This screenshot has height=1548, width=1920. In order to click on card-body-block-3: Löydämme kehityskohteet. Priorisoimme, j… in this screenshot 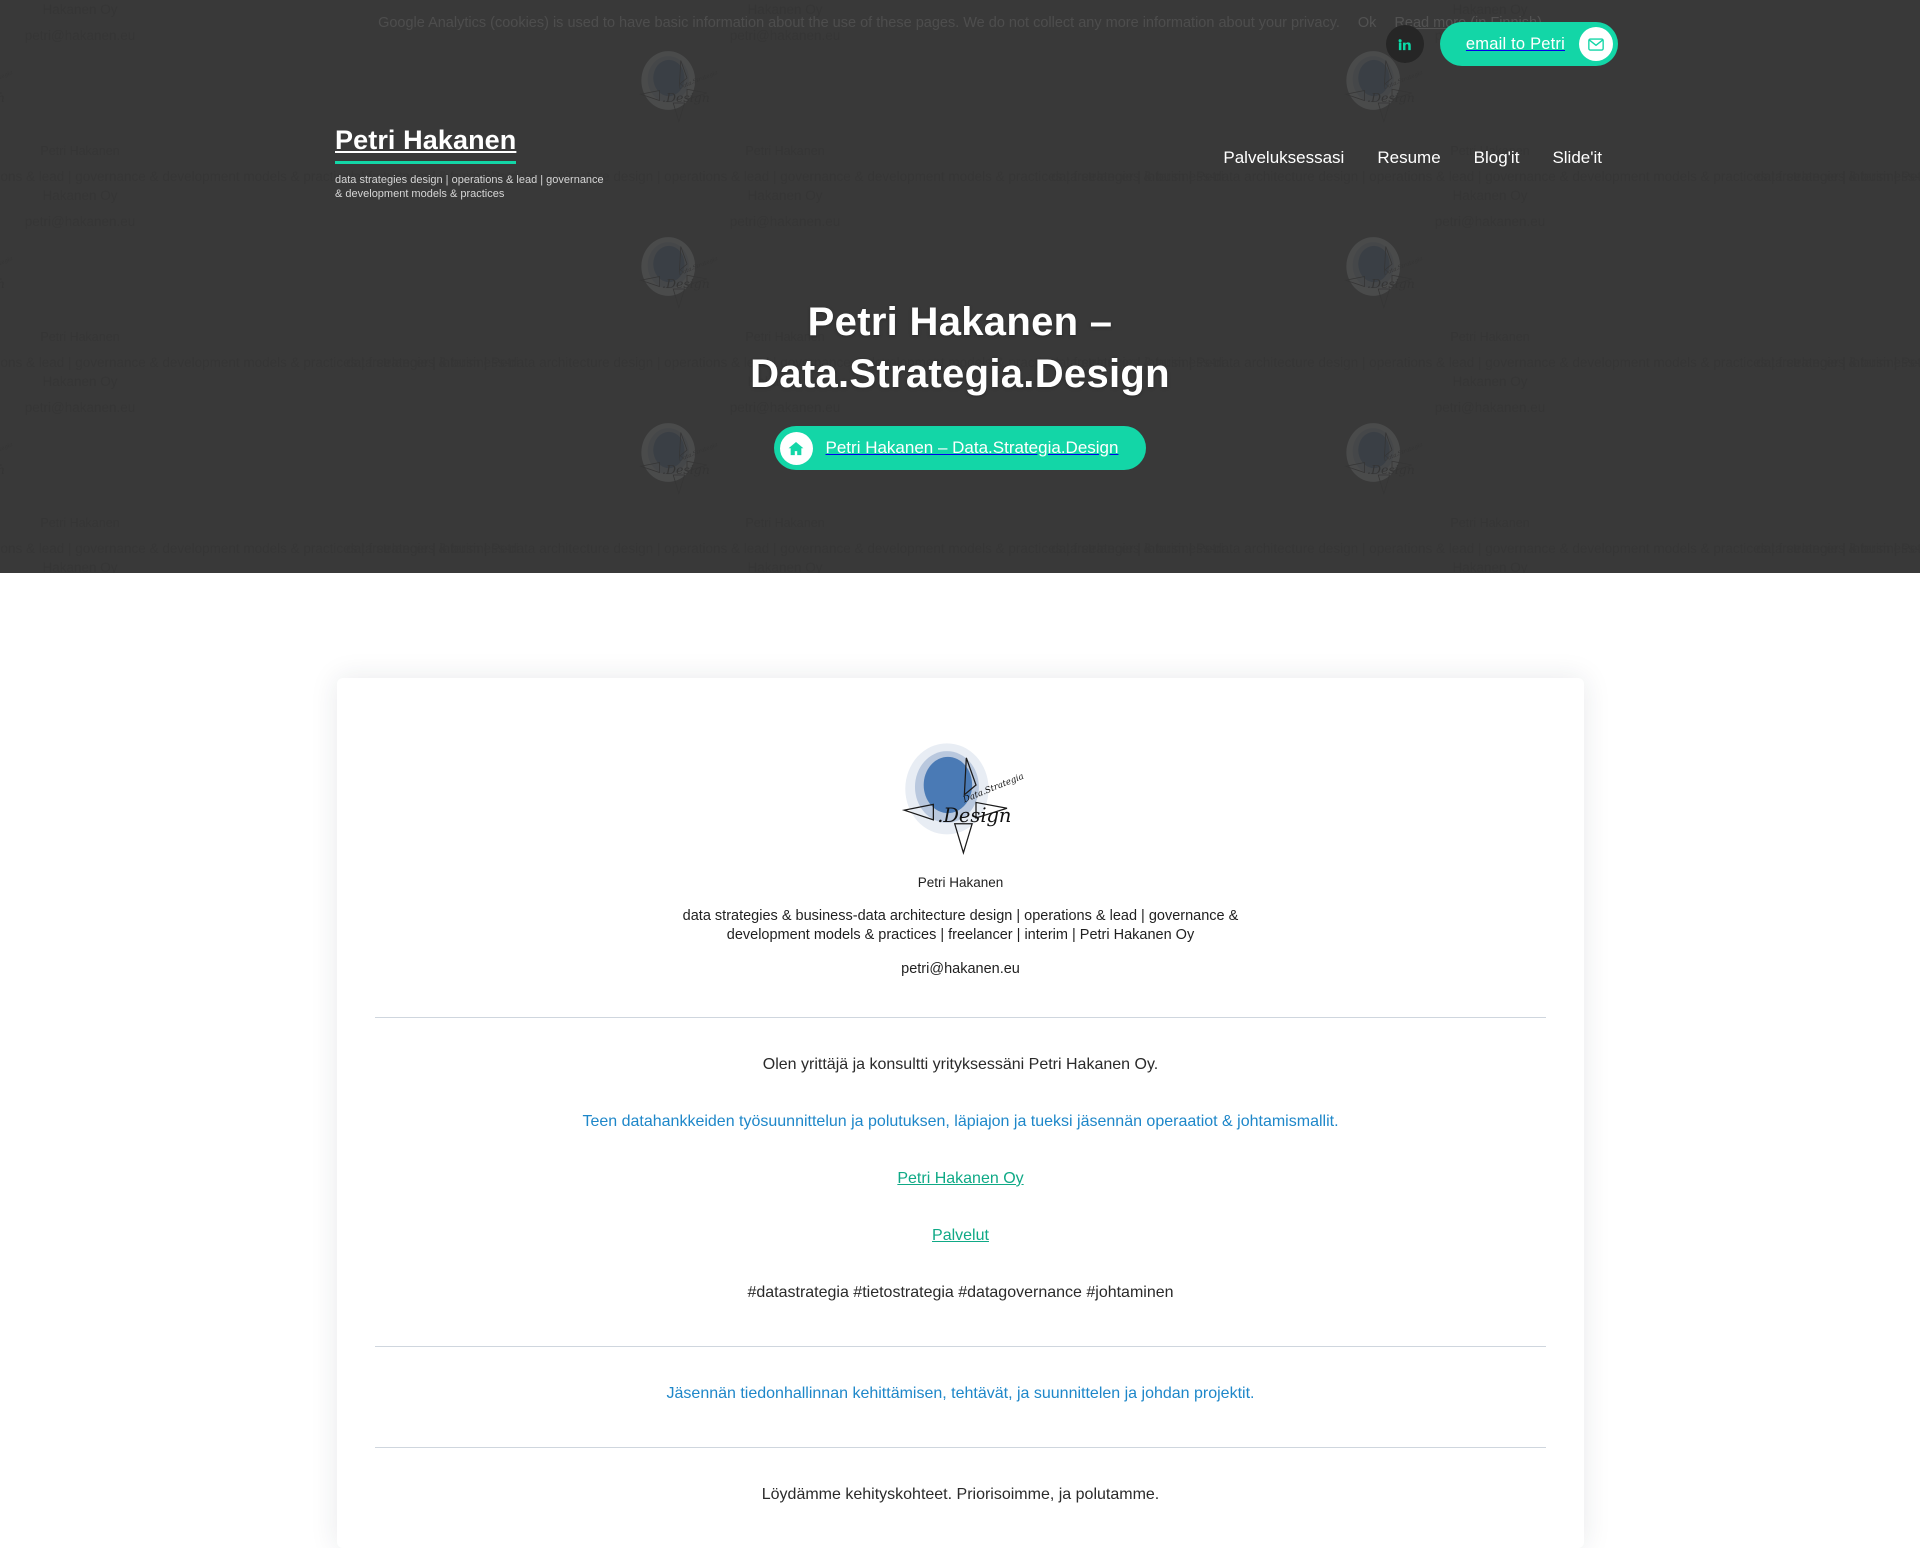, I will do `click(960, 1495)`.